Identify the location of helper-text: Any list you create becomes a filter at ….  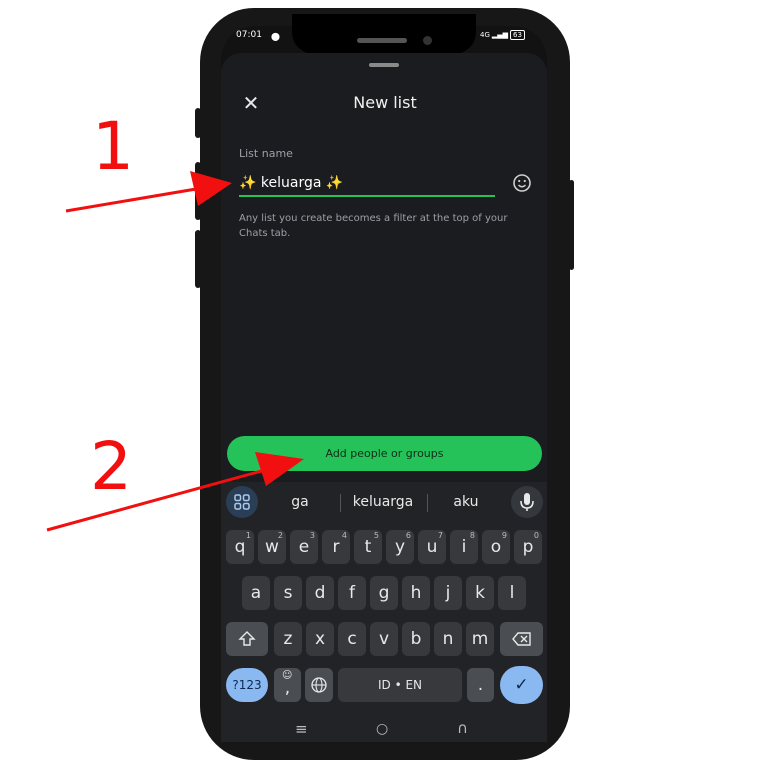
(373, 226).